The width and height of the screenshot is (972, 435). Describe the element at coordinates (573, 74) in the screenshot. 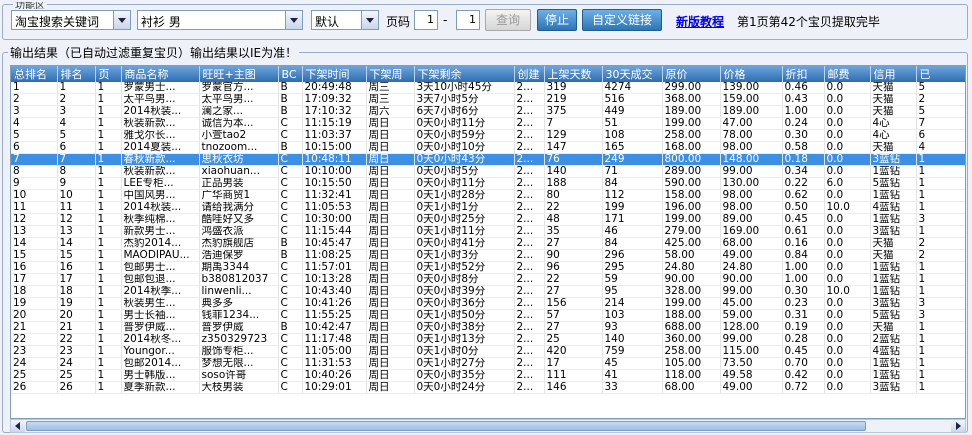

I see `column-header: 上架天数` at that location.